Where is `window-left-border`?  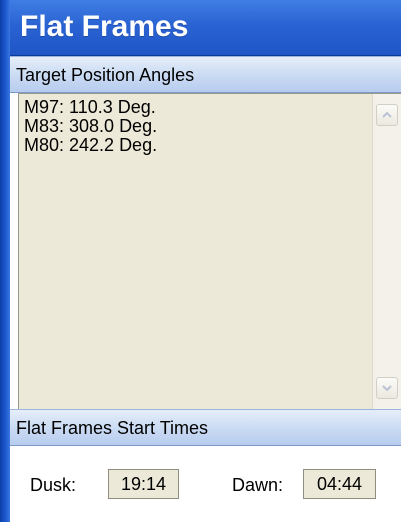
window-left-border is located at coordinates (5, 261).